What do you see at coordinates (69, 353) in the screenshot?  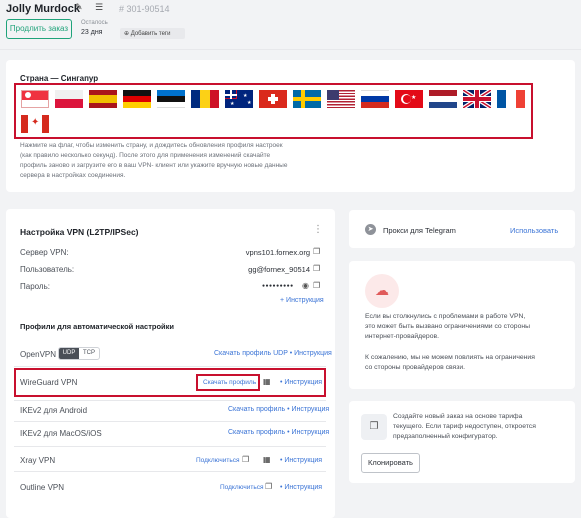 I see `udp-option: UDP` at bounding box center [69, 353].